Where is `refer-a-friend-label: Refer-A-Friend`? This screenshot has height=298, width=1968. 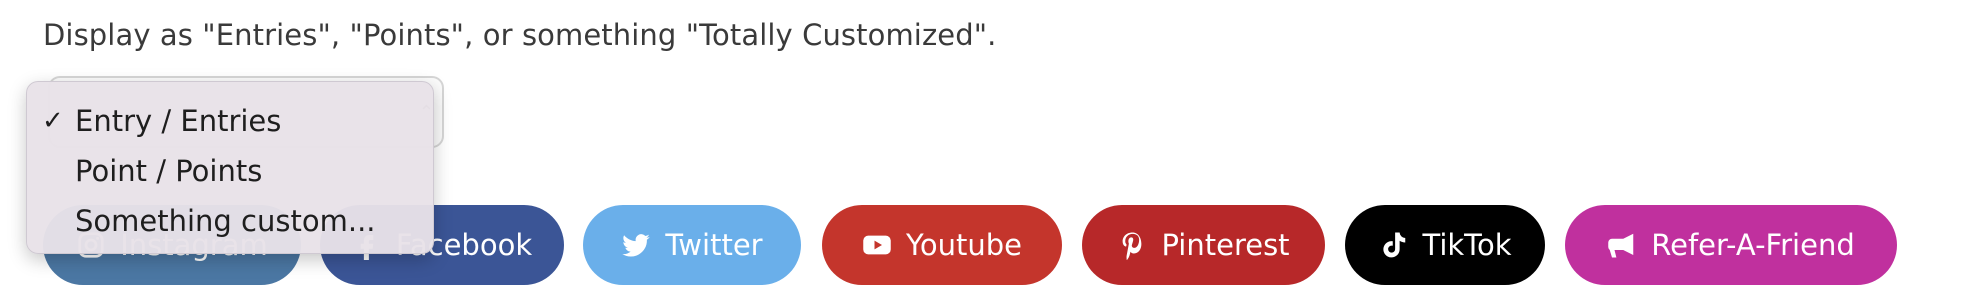 refer-a-friend-label: Refer-A-Friend is located at coordinates (1753, 245).